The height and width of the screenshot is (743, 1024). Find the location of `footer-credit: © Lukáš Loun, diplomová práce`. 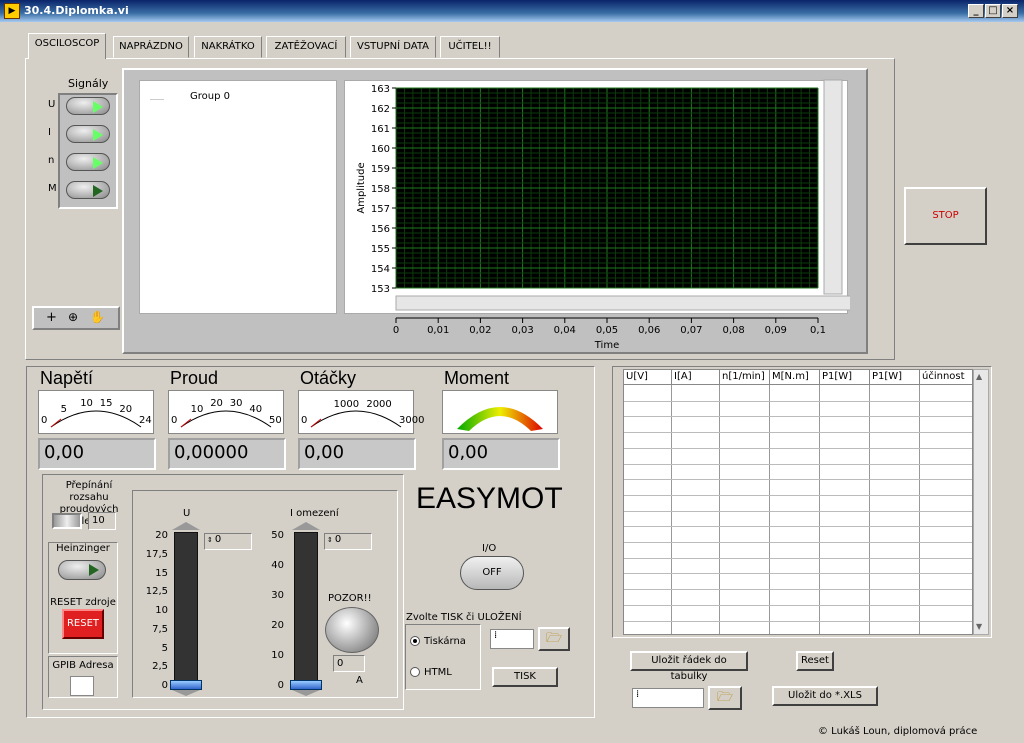

footer-credit: © Lukáš Loun, diplomová práce is located at coordinates (898, 731).